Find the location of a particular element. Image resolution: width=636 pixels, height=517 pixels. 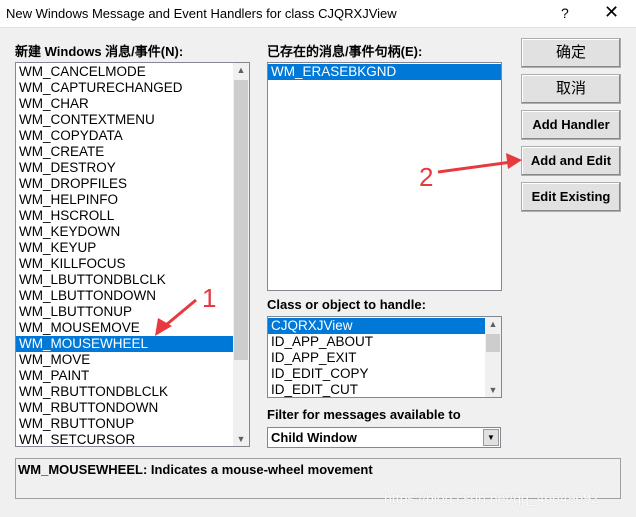

arrow-2-head is located at coordinates (514, 161).